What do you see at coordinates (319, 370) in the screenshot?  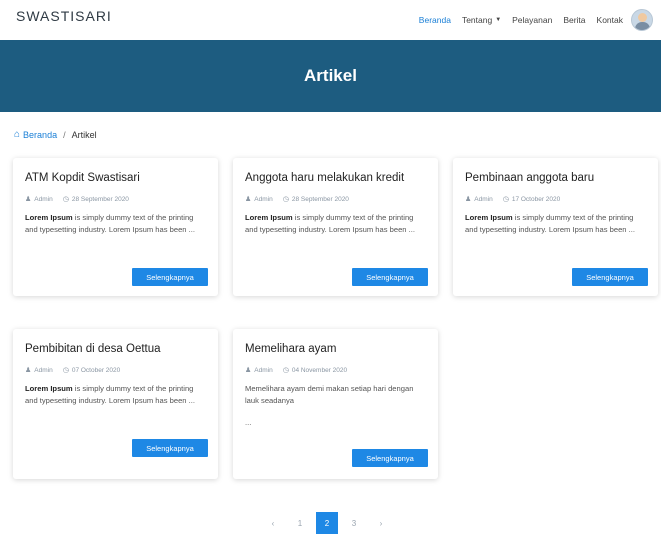 I see `article-date: 04 November 2020` at bounding box center [319, 370].